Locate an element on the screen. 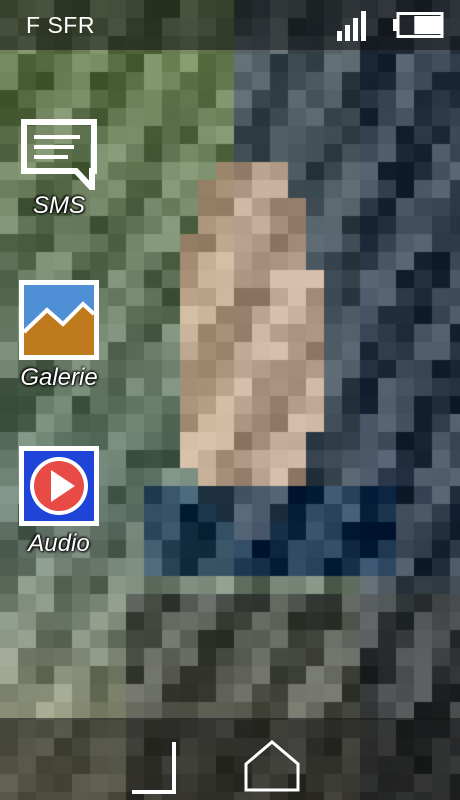  status-bar: F SFR is located at coordinates (230, 25).